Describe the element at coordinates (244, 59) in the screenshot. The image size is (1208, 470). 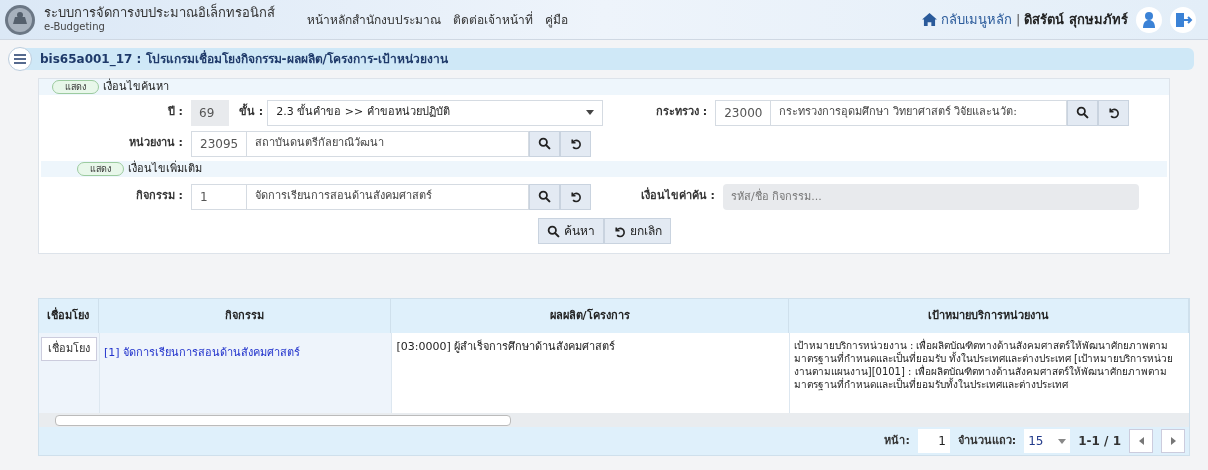
I see `page-title: bis65a001_17 : โปรแกรมเชื่อมโยงกิจกรรม-ผลผลิต/โครงการ-เป้าหน่วยงาน` at that location.